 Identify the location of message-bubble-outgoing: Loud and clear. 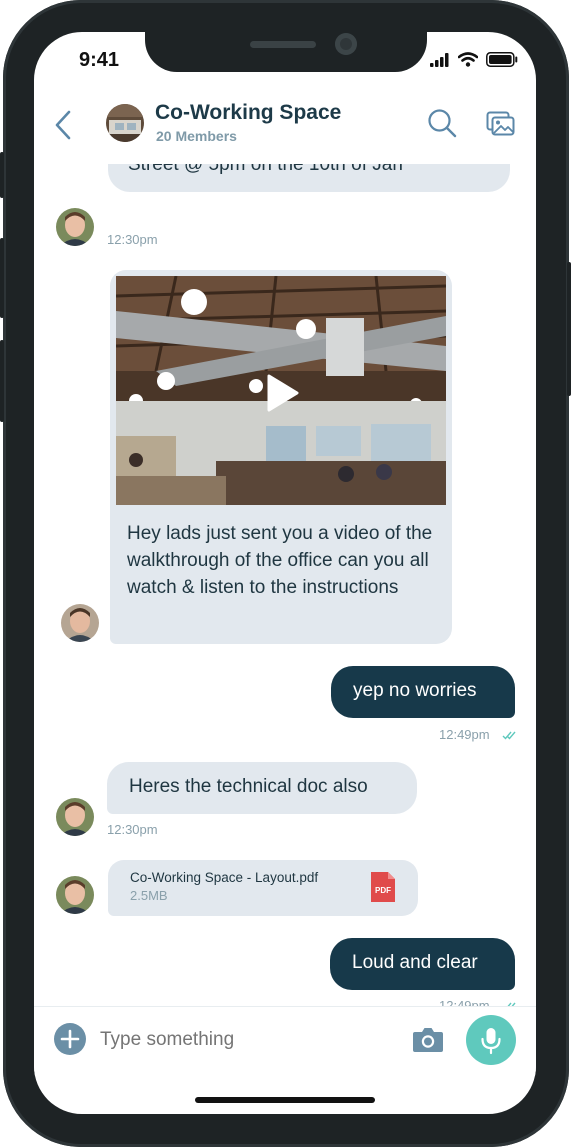
(422, 964).